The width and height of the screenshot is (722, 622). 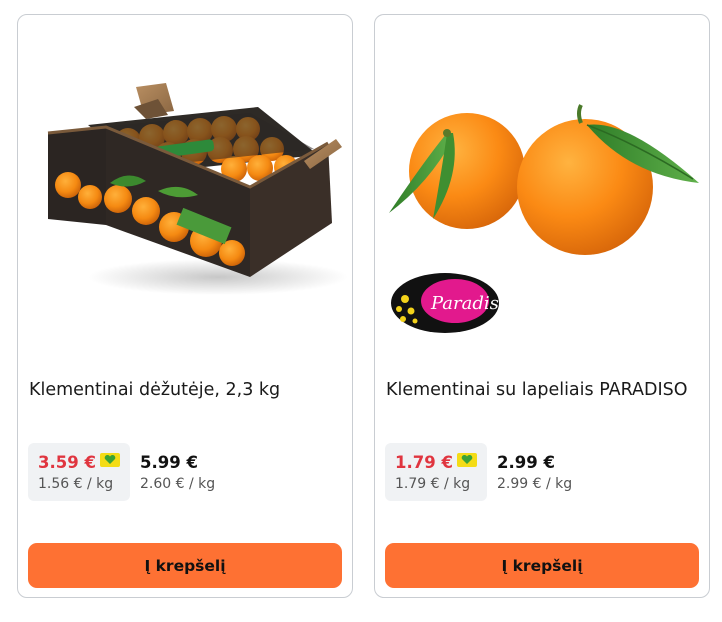 What do you see at coordinates (544, 390) in the screenshot?
I see `product-title: Klementinai su lapeliais PARADISO` at bounding box center [544, 390].